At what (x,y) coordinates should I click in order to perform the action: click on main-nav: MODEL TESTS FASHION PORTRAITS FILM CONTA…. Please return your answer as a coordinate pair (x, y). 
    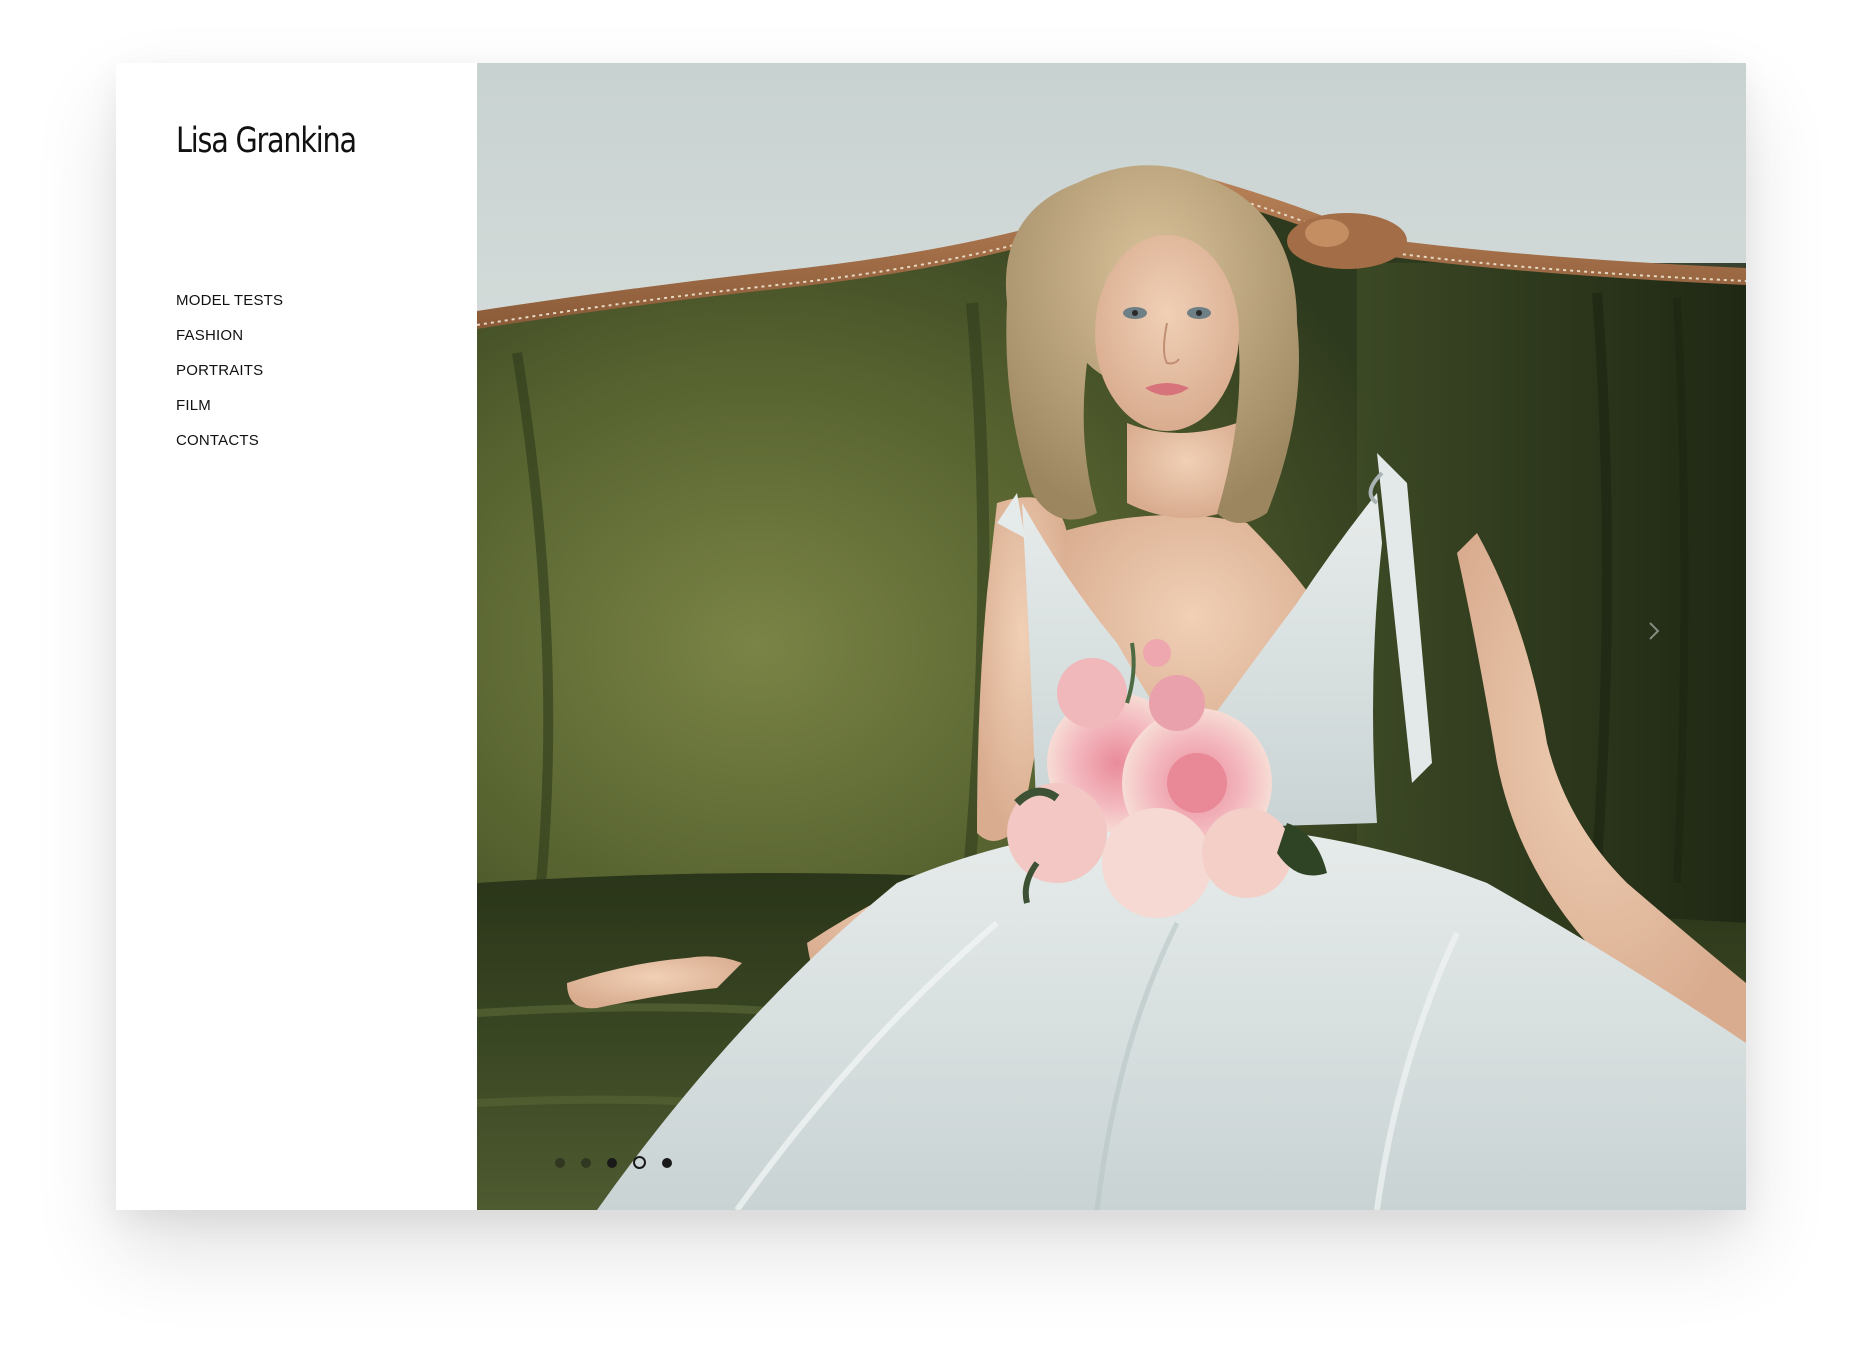
    Looking at the image, I should click on (229, 378).